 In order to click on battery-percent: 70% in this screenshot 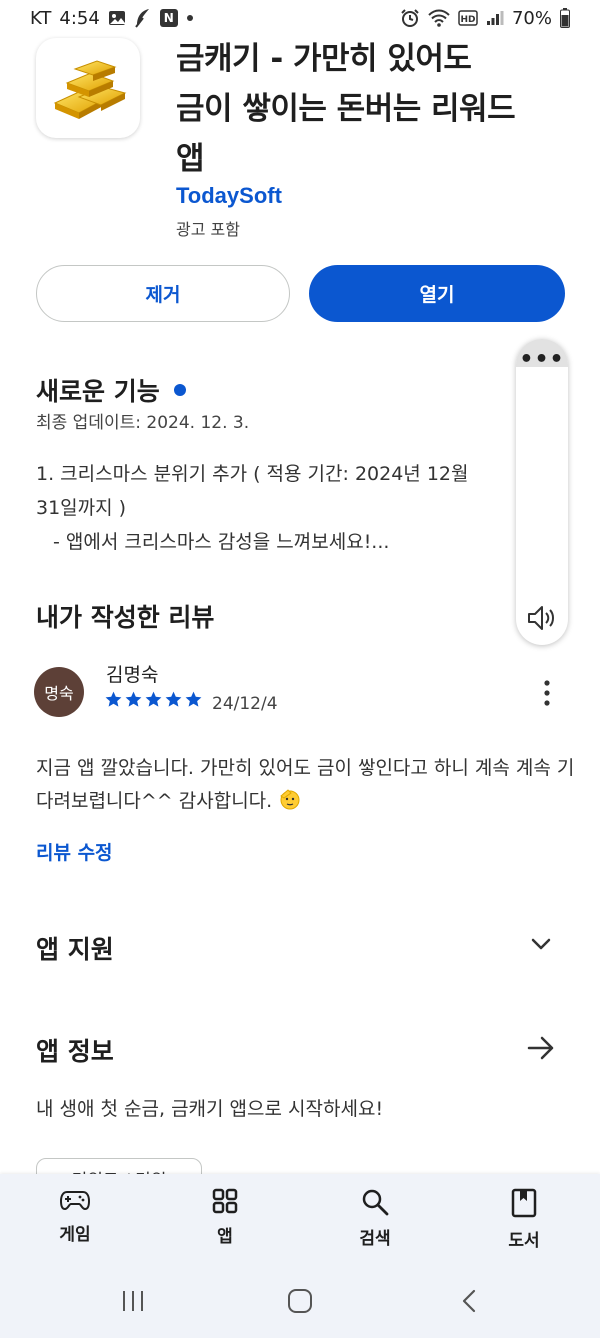, I will do `click(531, 18)`.